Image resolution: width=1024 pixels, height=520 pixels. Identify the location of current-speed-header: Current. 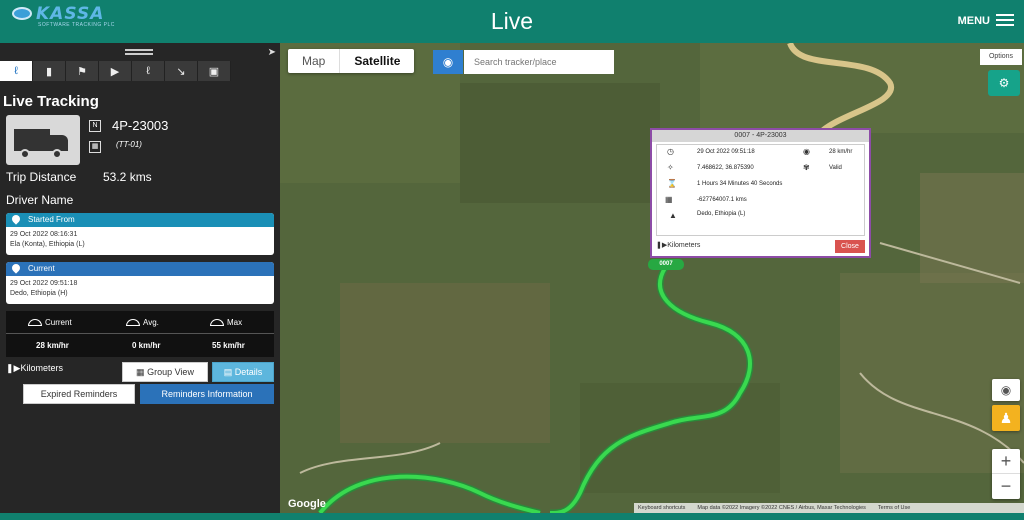
(50, 322).